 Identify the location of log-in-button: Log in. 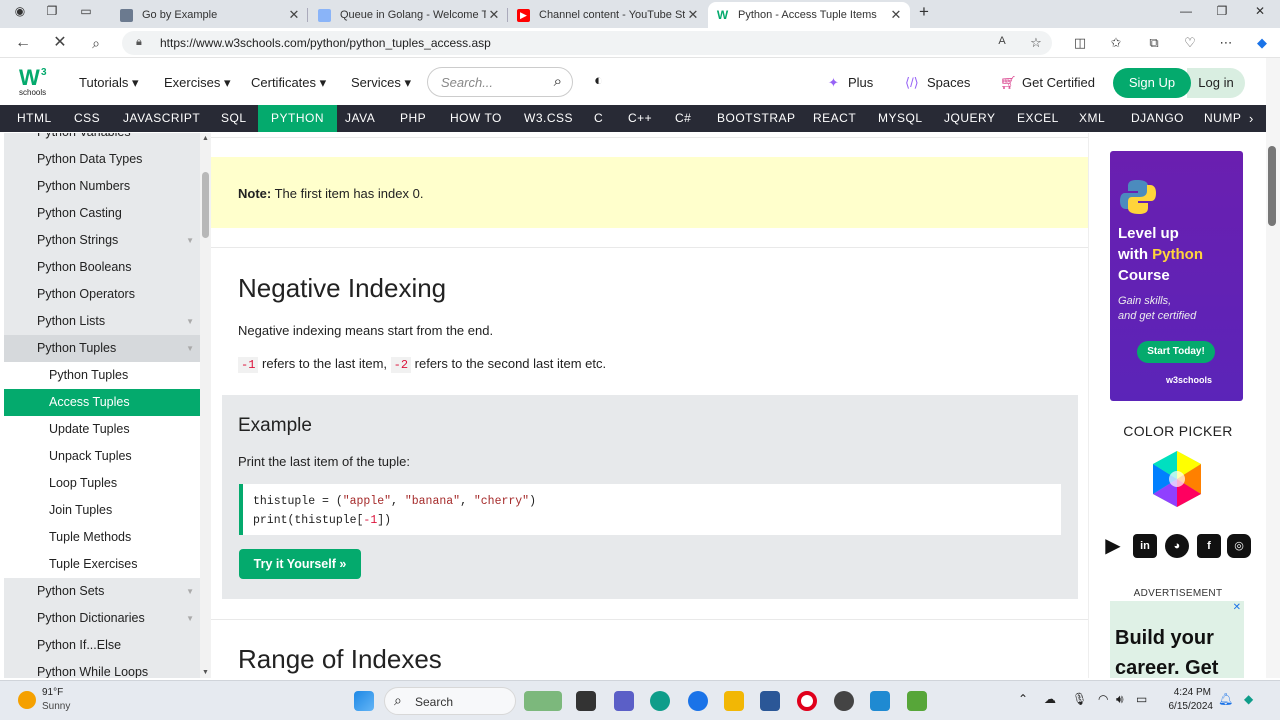
(1216, 83).